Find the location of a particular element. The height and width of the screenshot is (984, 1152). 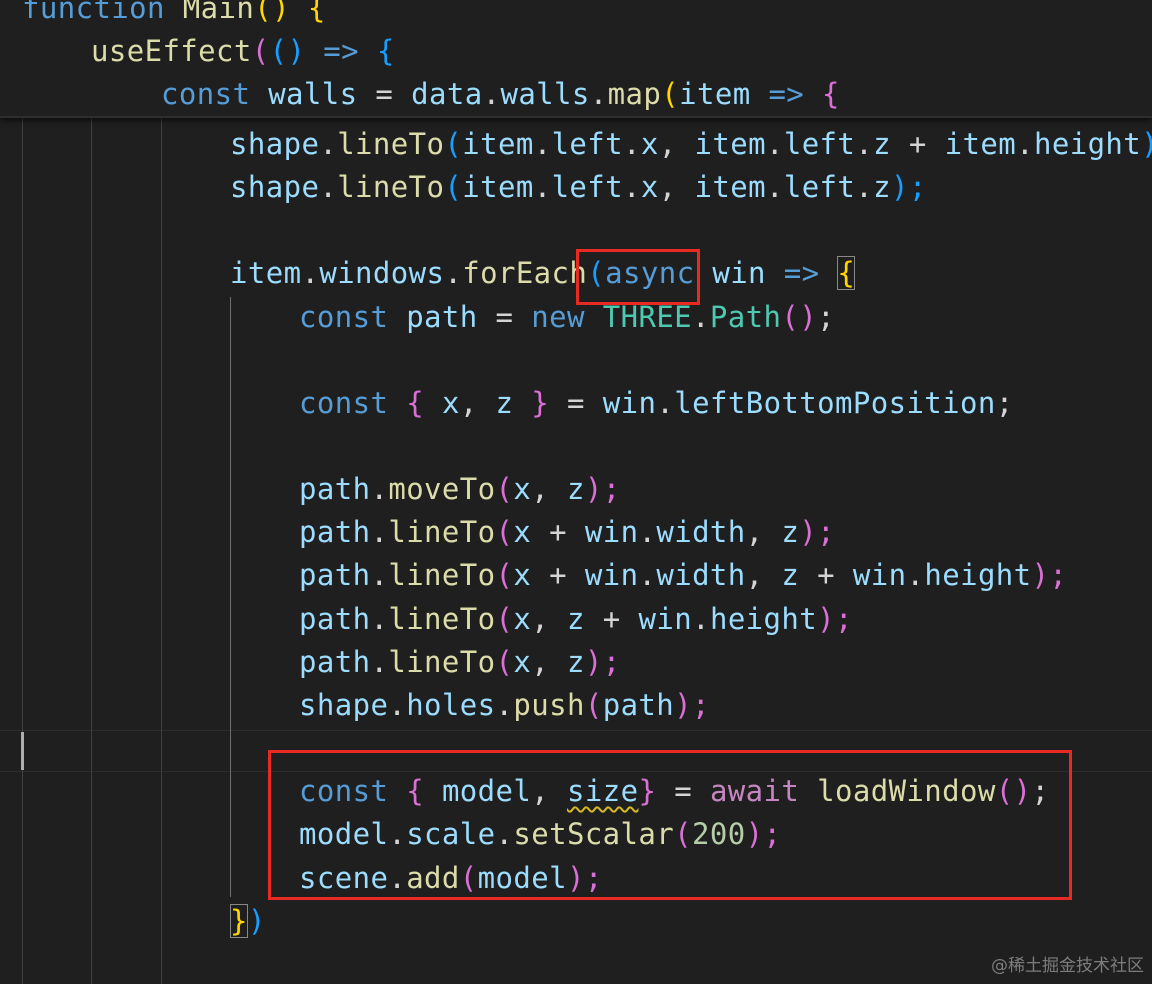

code-line: const { x, z } = win.leftBottomPosition; is located at coordinates (656, 403).